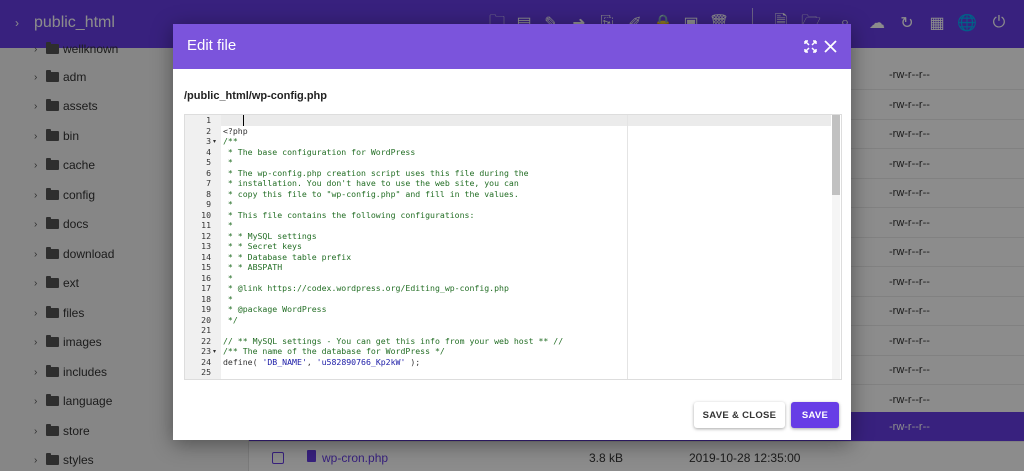  I want to click on line-number: 6, so click(208, 172).